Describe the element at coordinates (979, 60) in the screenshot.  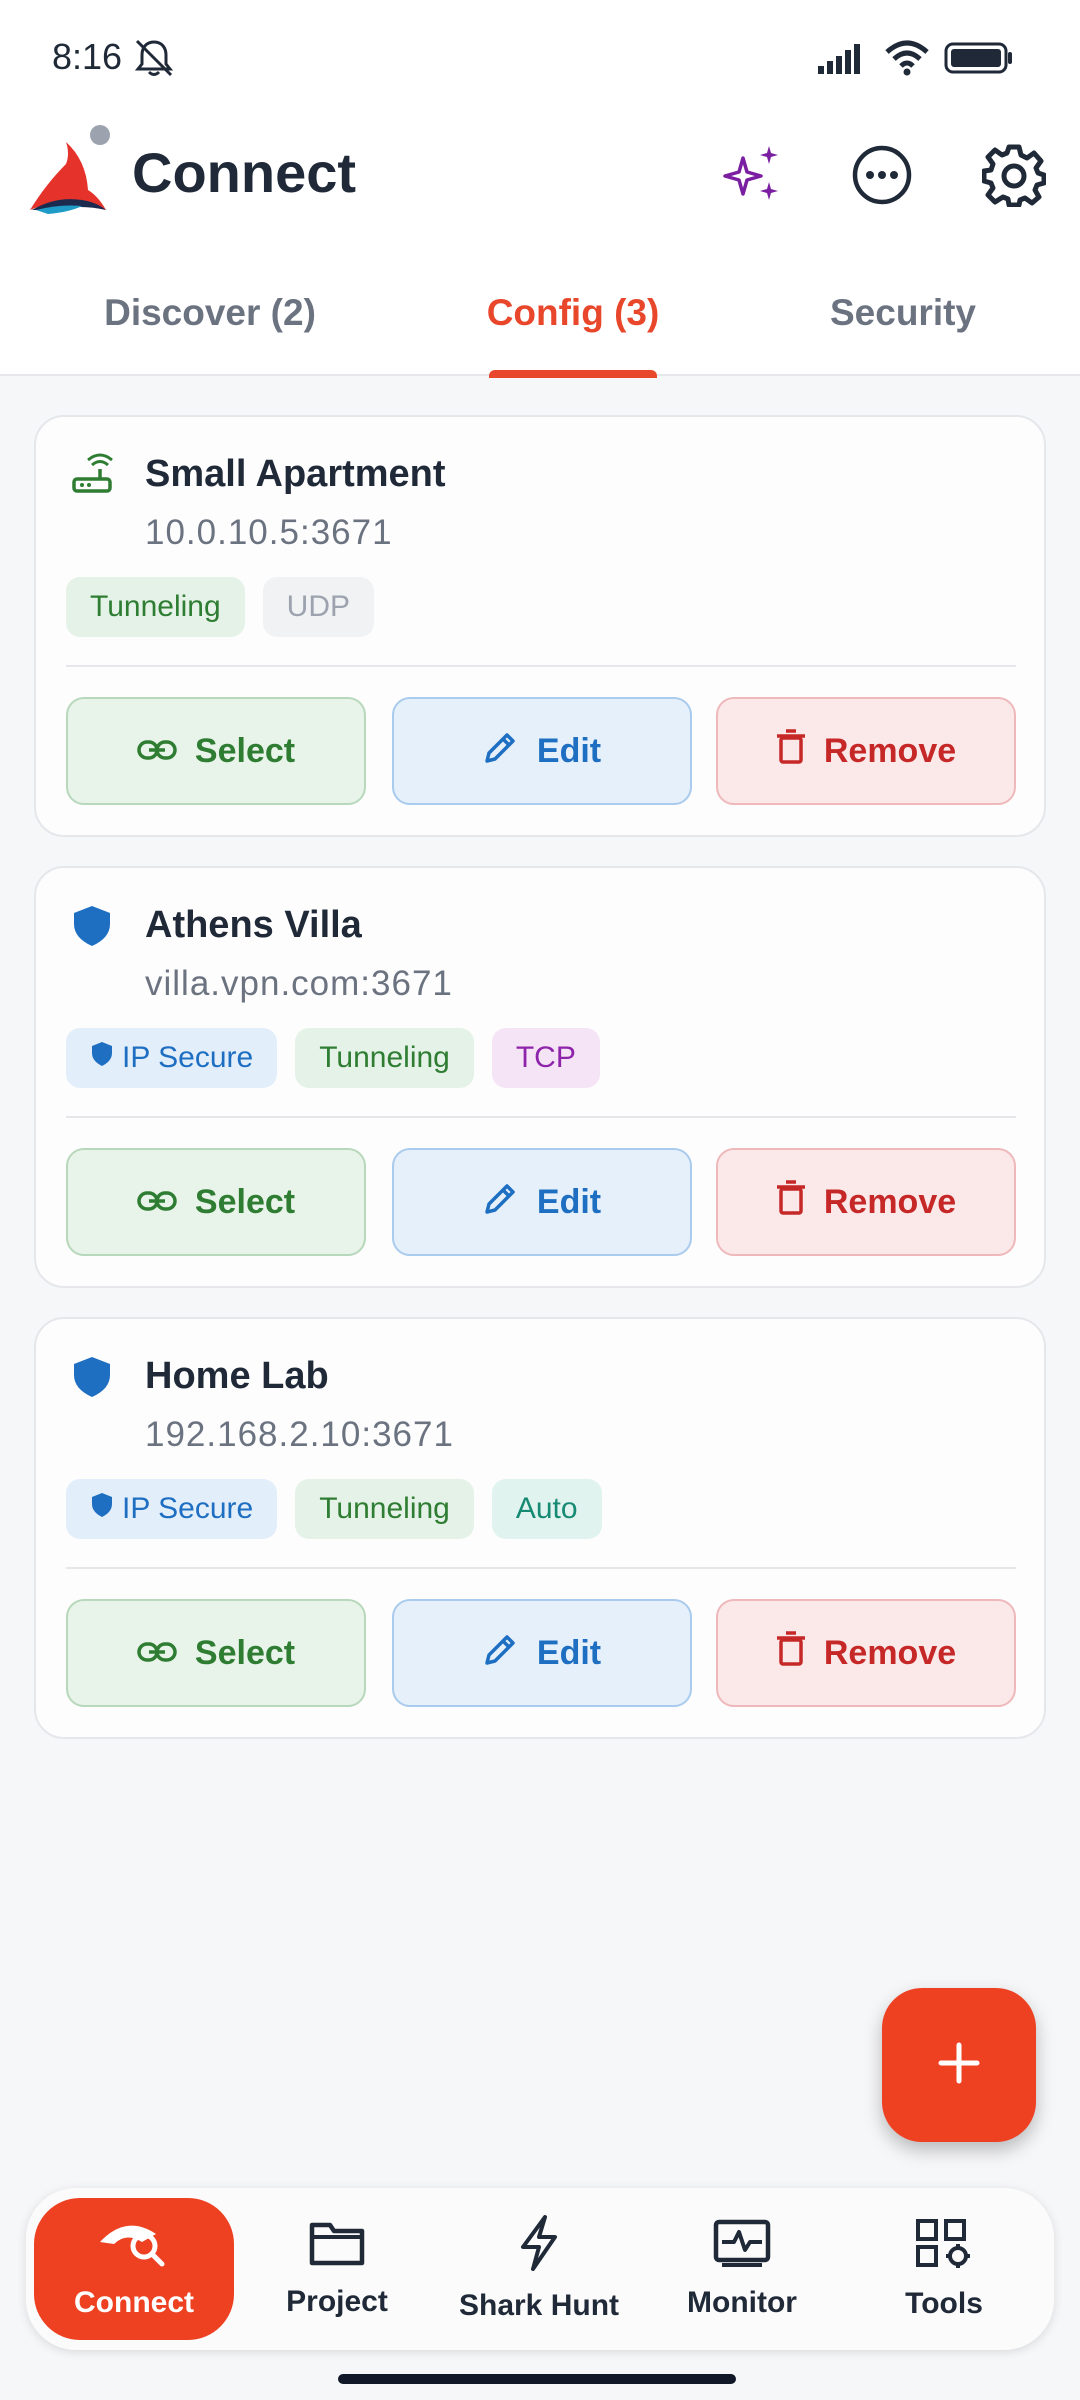
I see `battery-icon` at that location.